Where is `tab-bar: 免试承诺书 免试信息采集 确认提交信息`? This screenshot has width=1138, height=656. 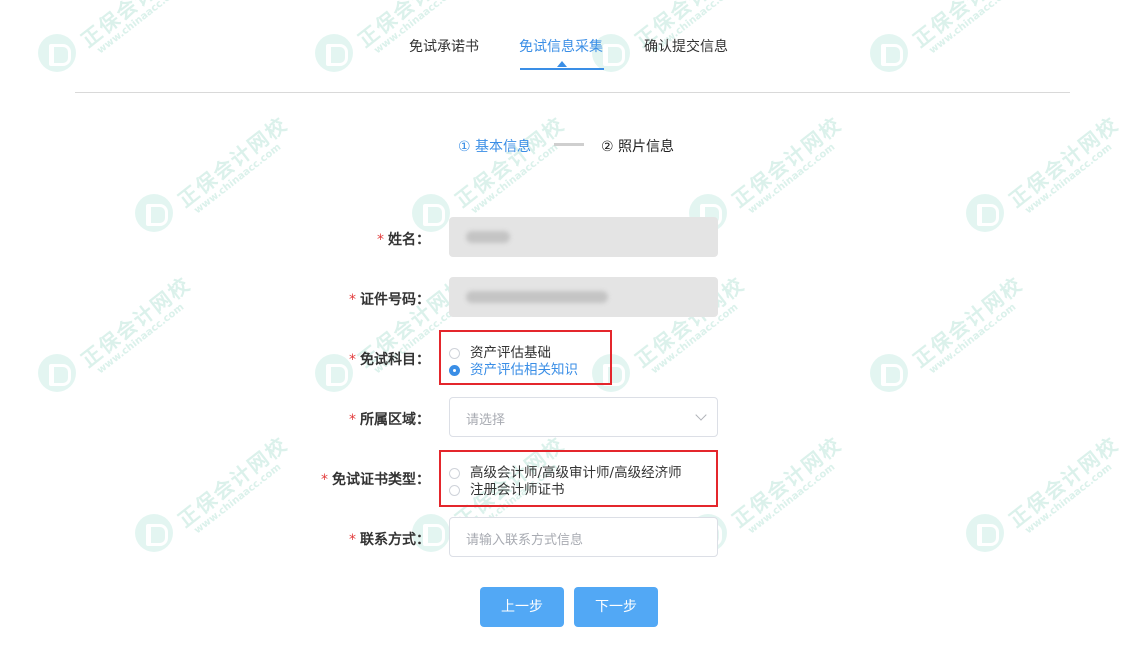
tab-bar: 免试承诺书 免试信息采集 确认提交信息 is located at coordinates (569, 50).